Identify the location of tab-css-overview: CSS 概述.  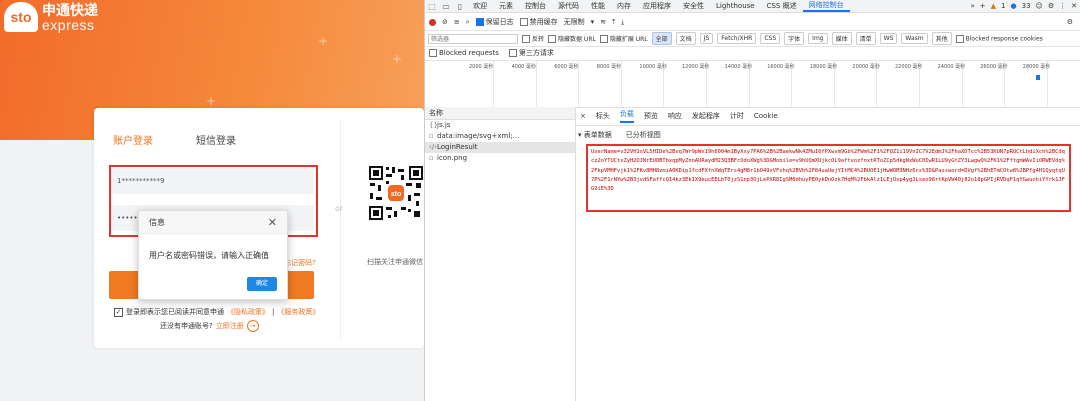
(782, 6).